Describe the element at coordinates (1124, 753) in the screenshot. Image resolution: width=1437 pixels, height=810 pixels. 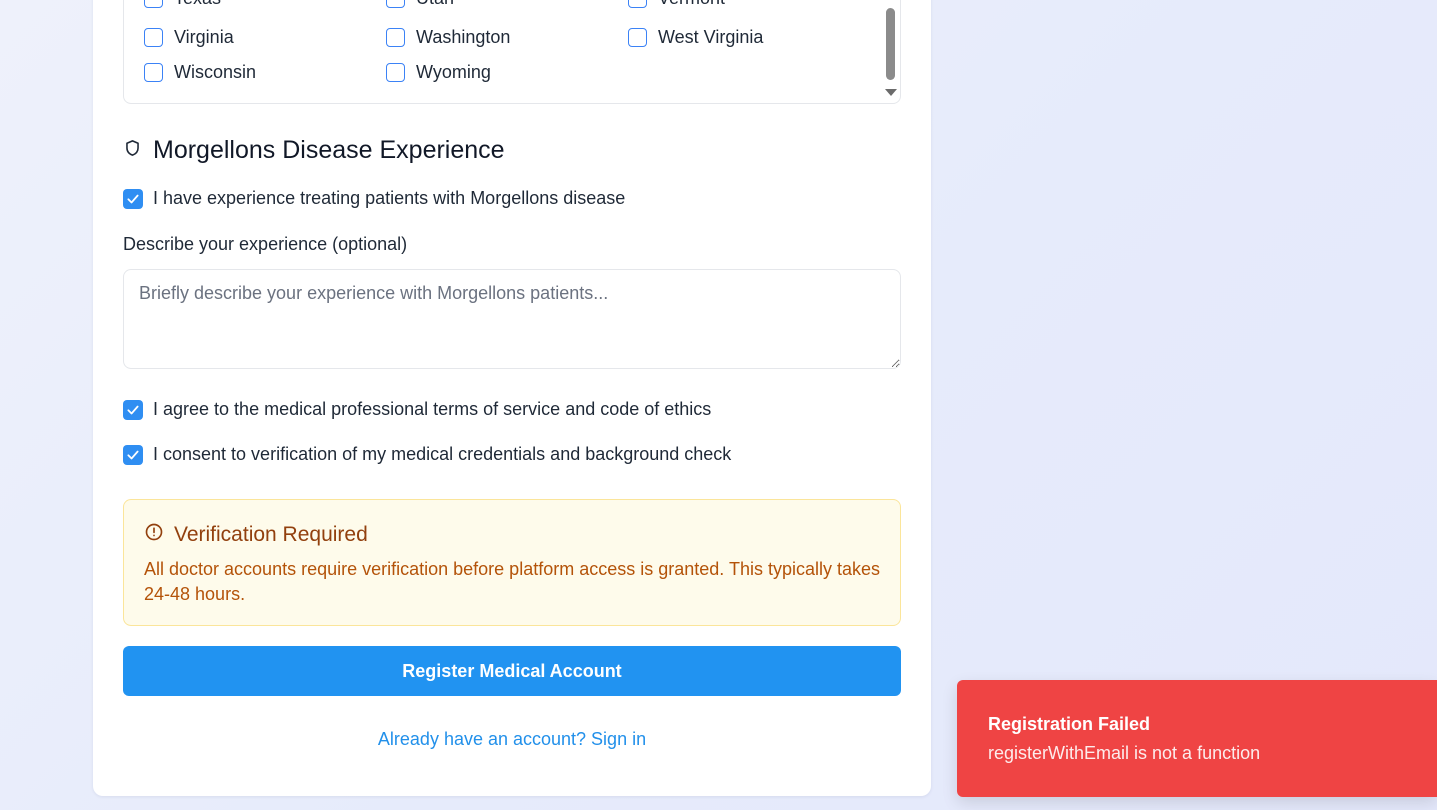
I see `toast-message: registerWithEmail is not a function` at that location.